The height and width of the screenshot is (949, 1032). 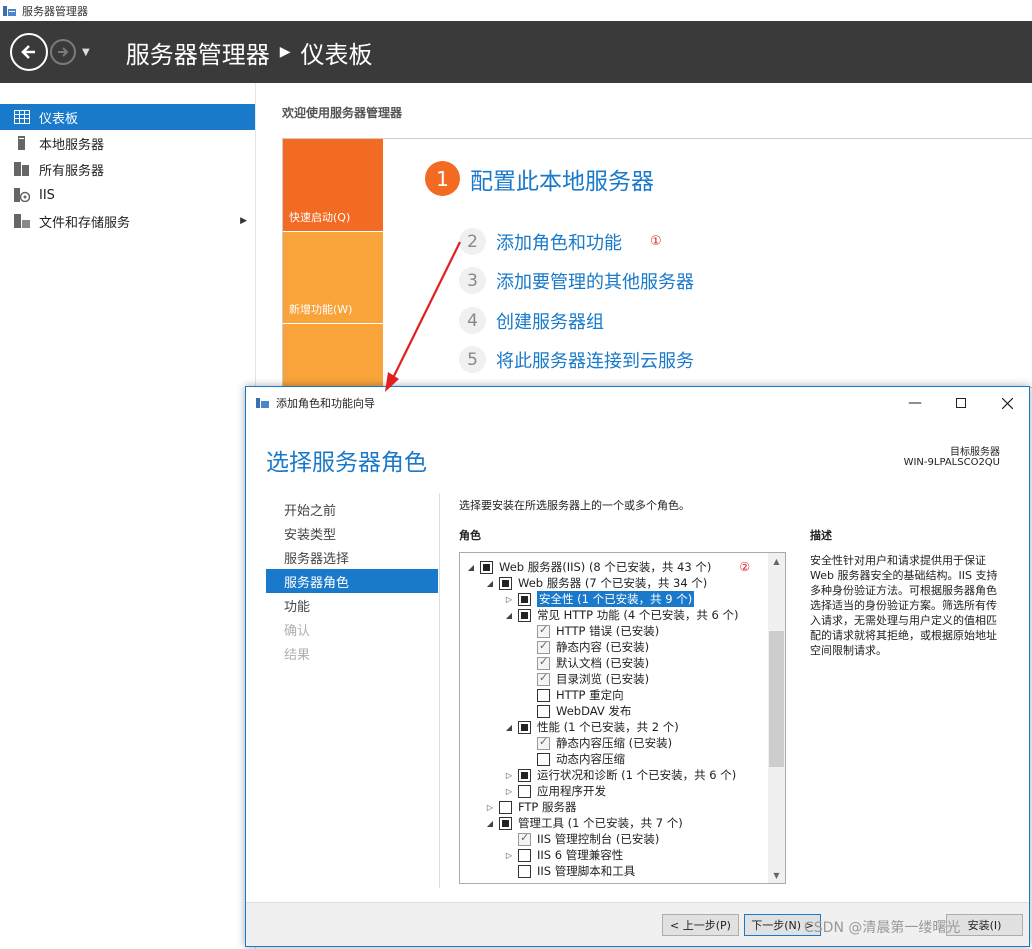 I want to click on step-create-group: 4 创建服务器组, so click(x=531, y=320).